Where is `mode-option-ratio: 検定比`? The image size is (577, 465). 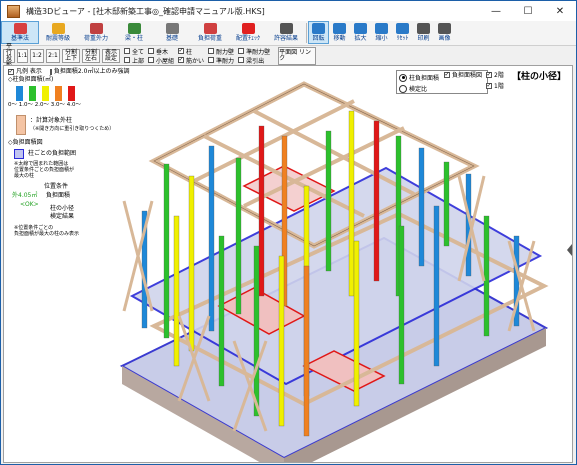
mode-option-ratio: 検定比 is located at coordinates (442, 88).